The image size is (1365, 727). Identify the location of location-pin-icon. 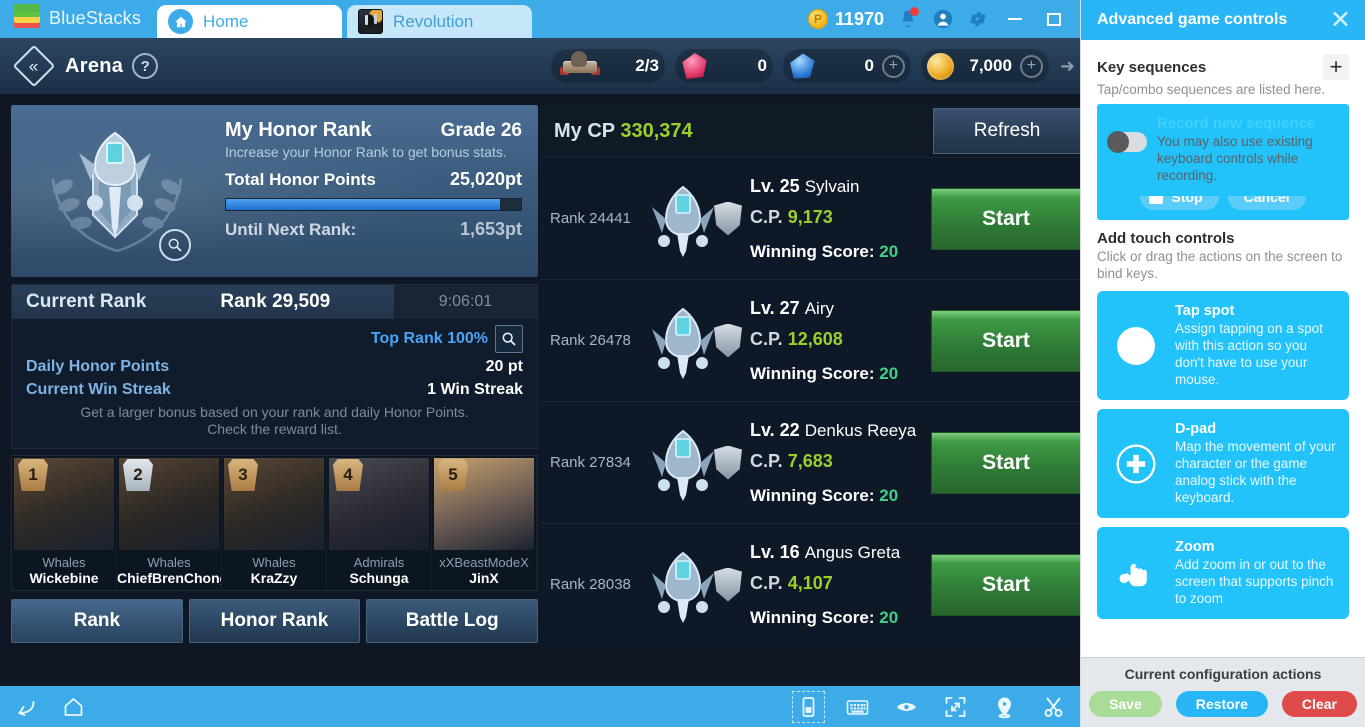
(1004, 707).